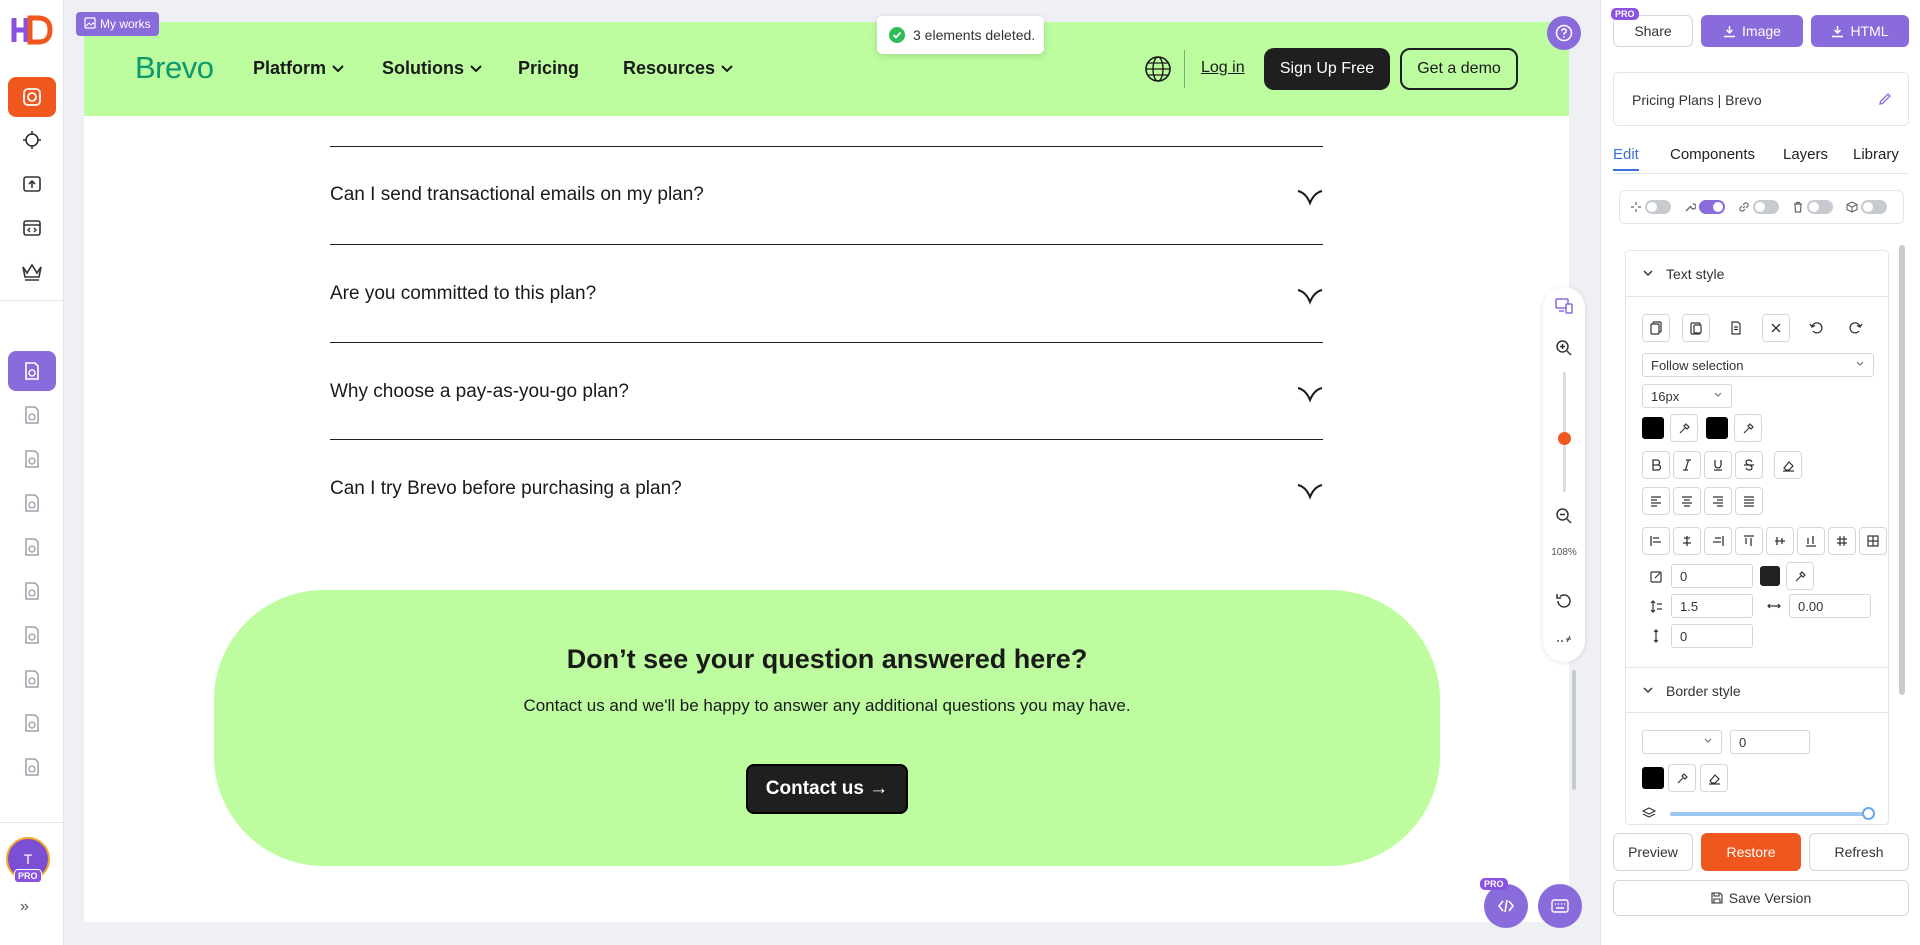 Image resolution: width=1920 pixels, height=945 pixels. I want to click on refresh-button: Refresh, so click(1859, 852).